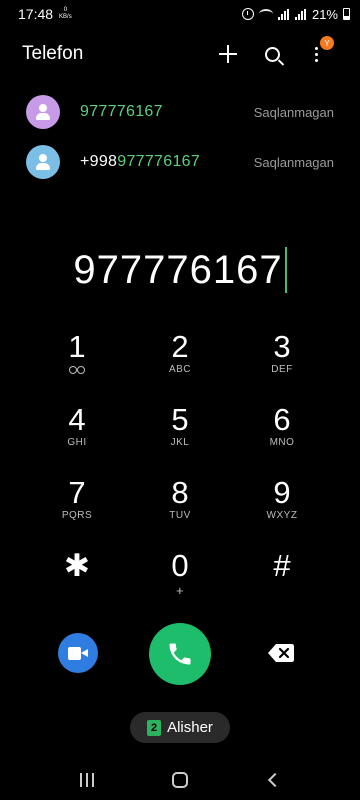  Describe the element at coordinates (53, 53) in the screenshot. I see `page-title: Telefon` at that location.